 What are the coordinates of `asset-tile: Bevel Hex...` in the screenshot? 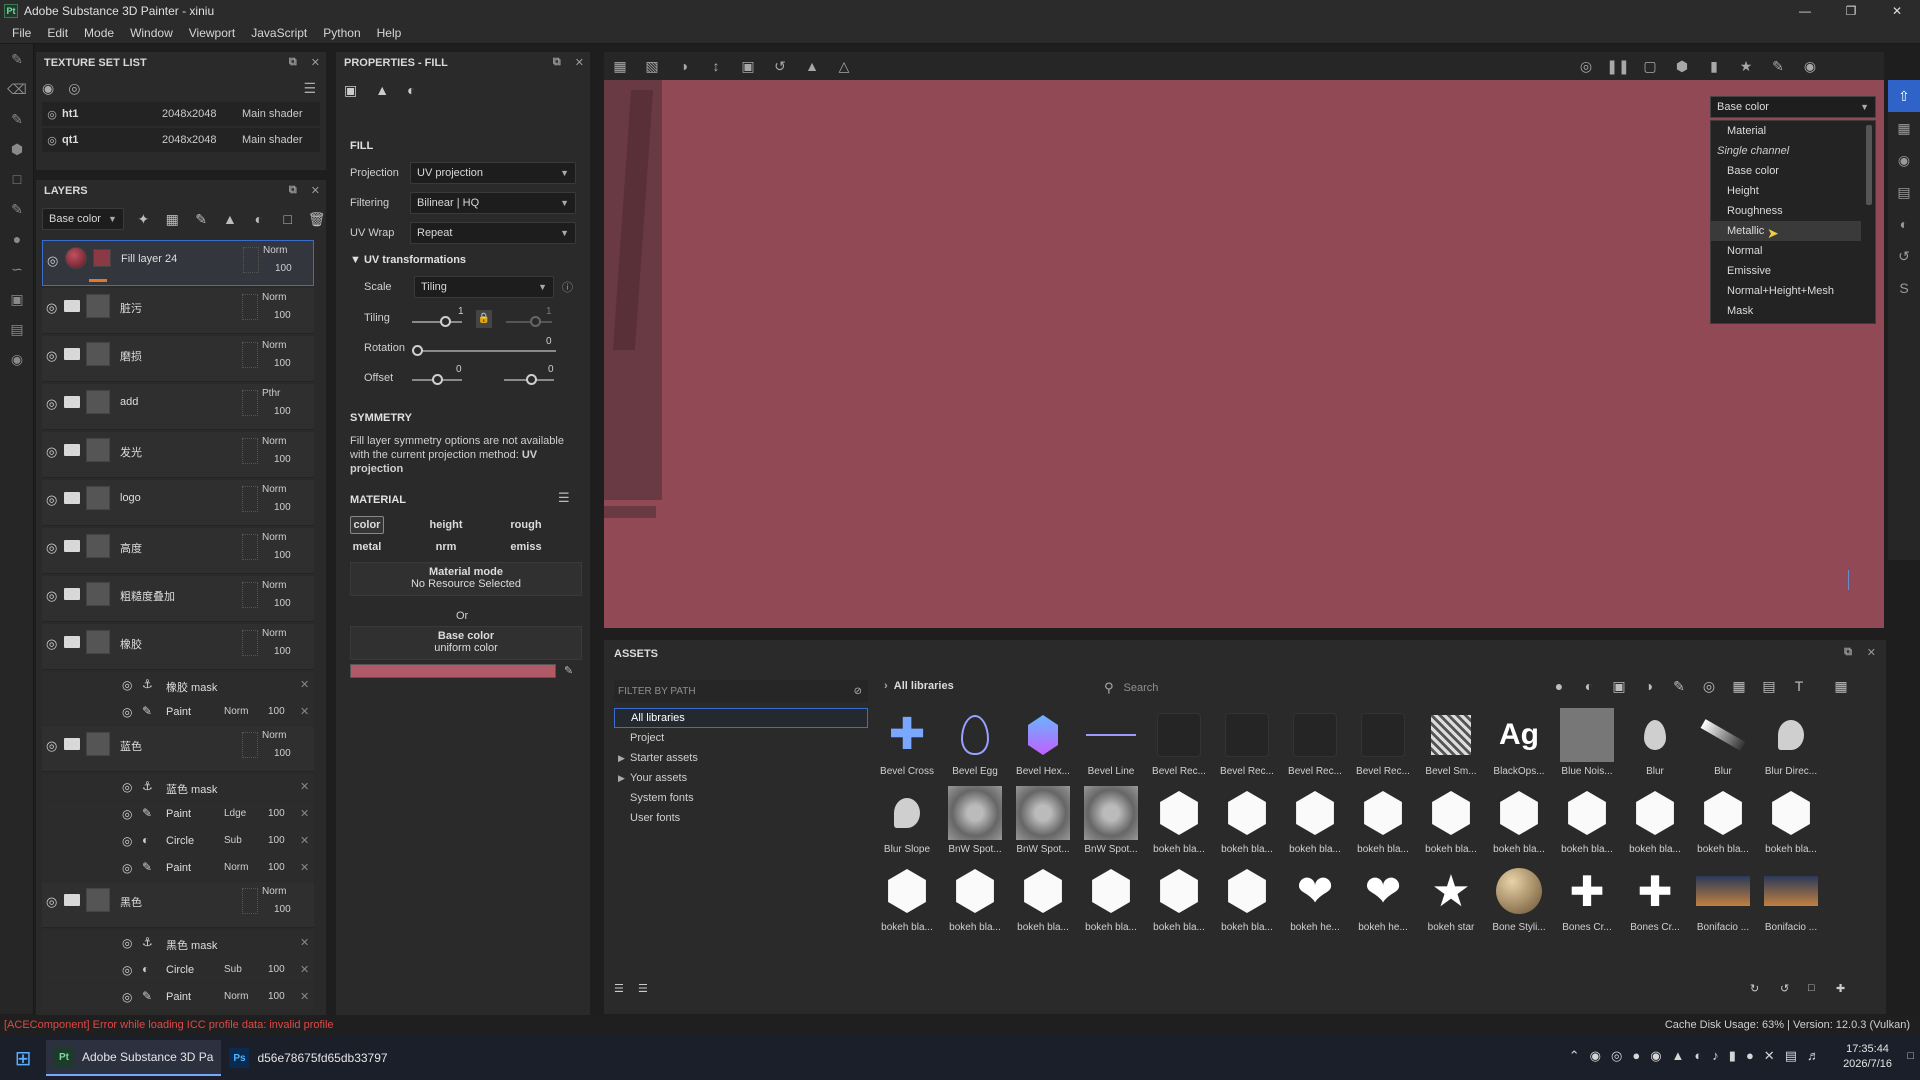 It's located at (1043, 746).